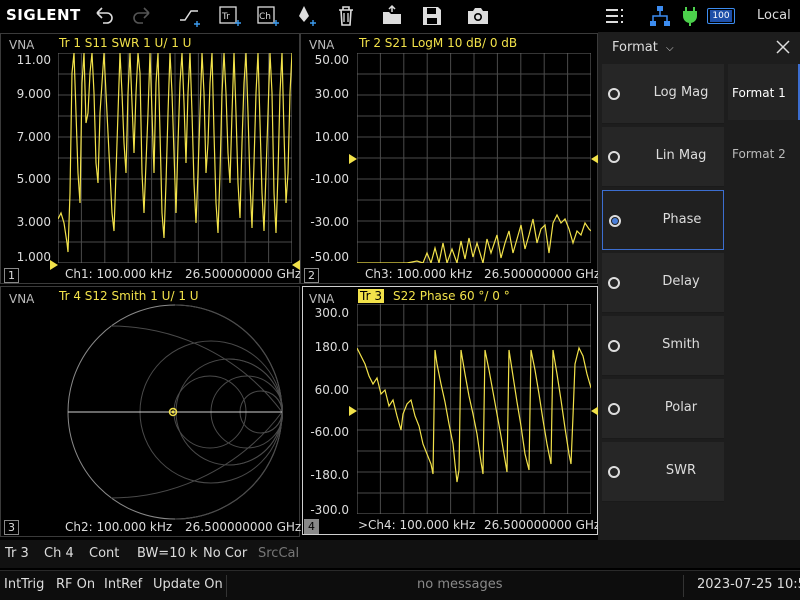 Image resolution: width=800 pixels, height=600 pixels. Describe the element at coordinates (474, 158) in the screenshot. I see `logmag-plot` at that location.